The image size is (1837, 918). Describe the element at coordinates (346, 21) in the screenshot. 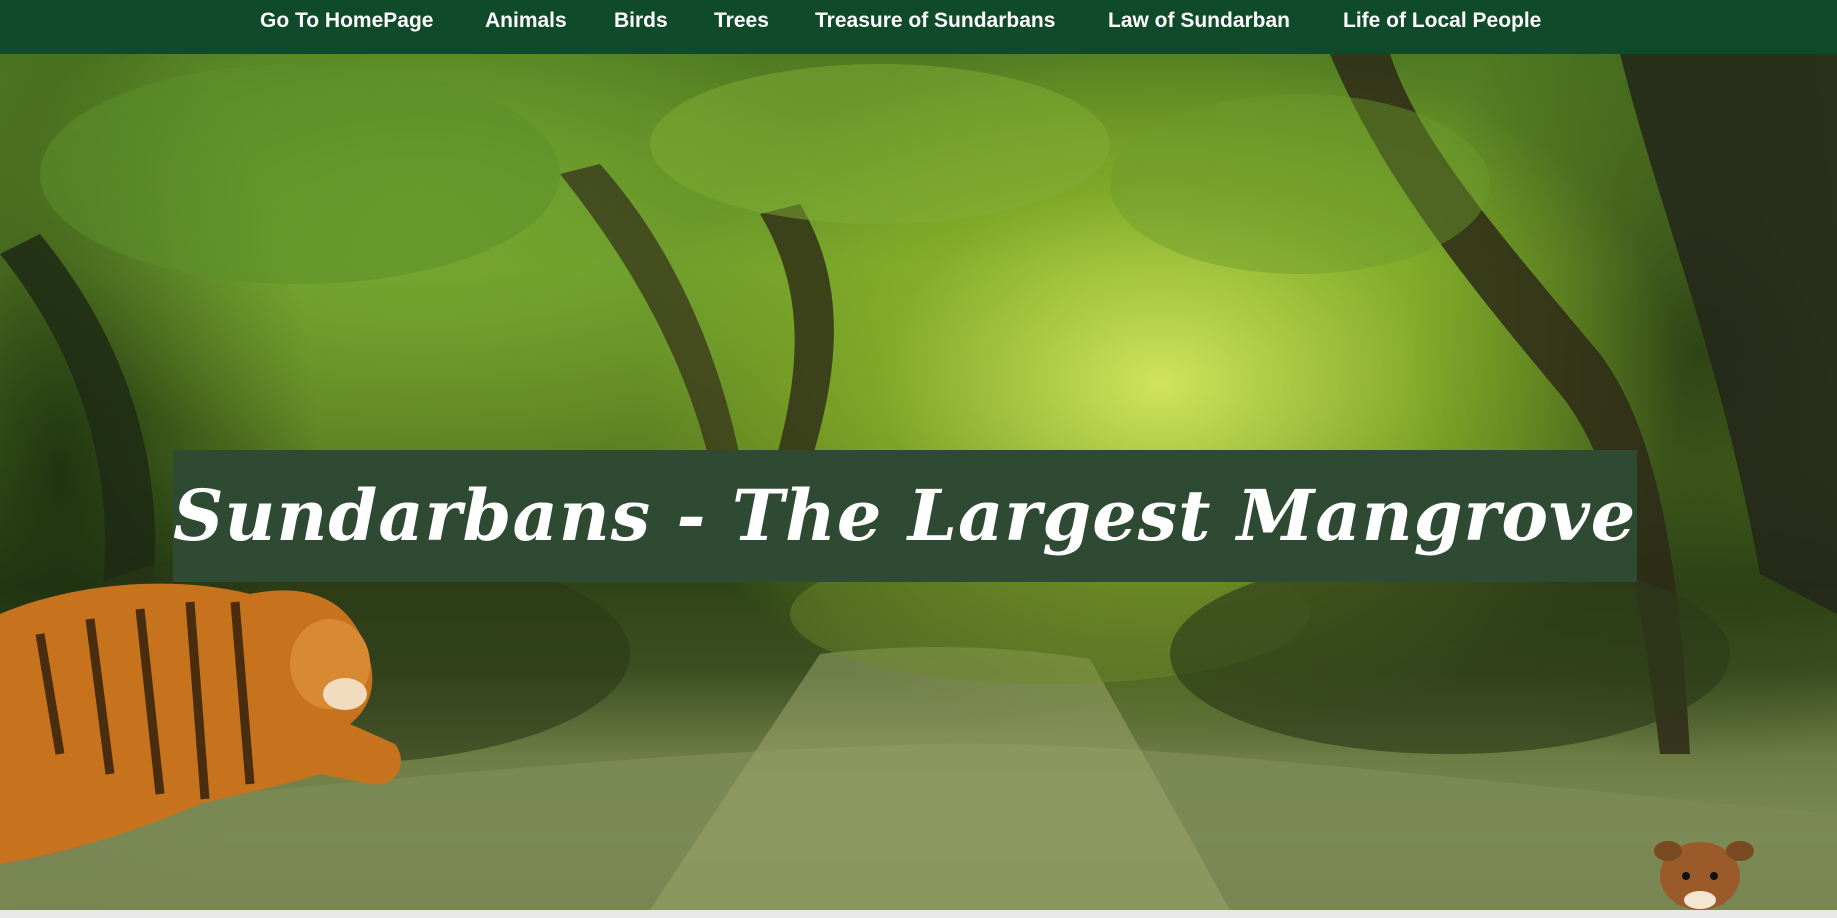

I see `nav-link-homepage: Go To HomePage` at that location.